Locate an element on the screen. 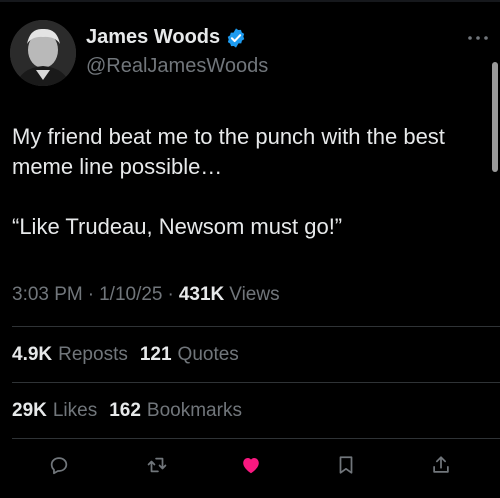 Image resolution: width=500 pixels, height=498 pixels. likes-stat: 29K Likes is located at coordinates (54, 411).